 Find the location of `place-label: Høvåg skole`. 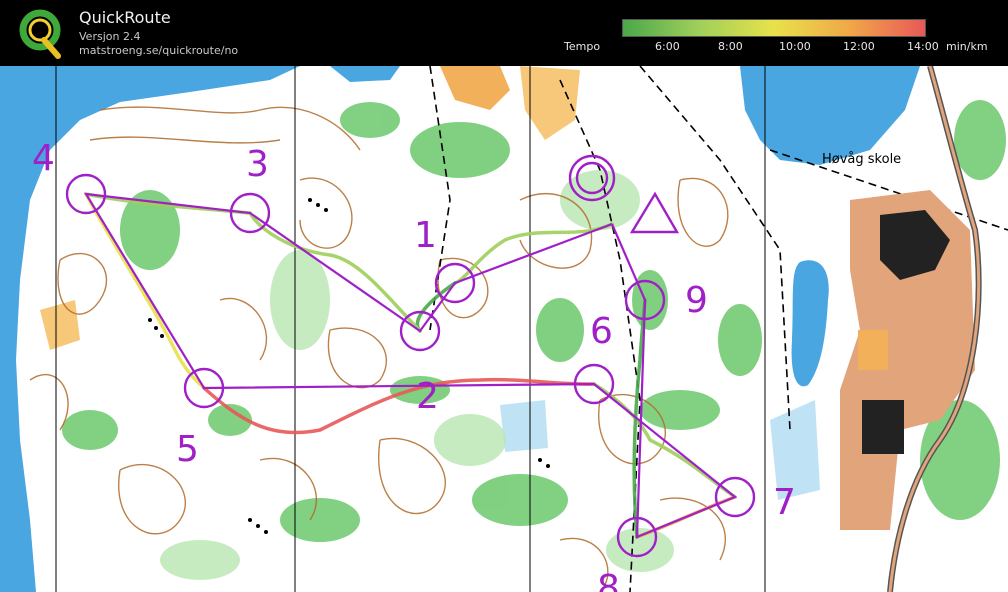

place-label: Høvåg skole is located at coordinates (861, 159).